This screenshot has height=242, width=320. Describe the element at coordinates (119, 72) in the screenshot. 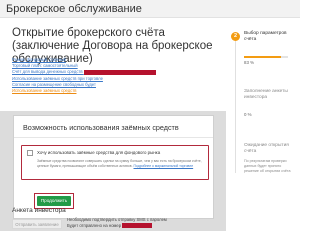

I see `redacted-highlight` at that location.